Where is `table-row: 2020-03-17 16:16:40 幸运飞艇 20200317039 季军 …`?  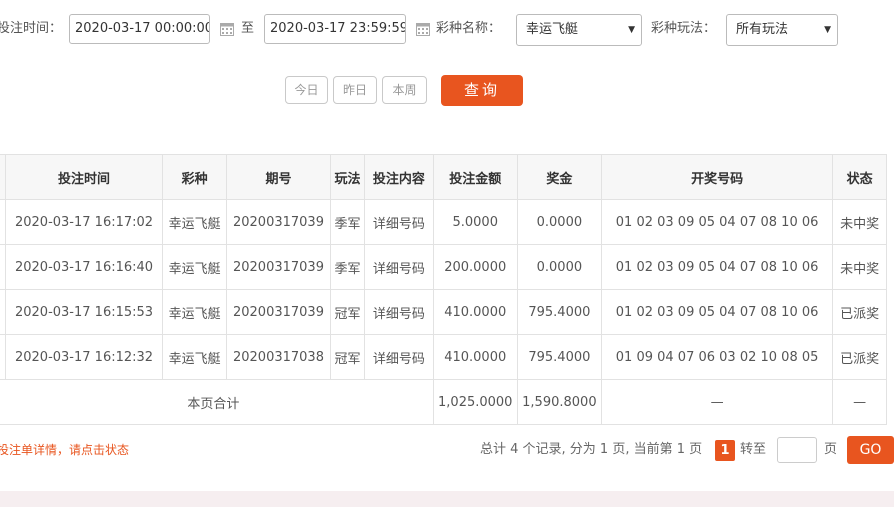 table-row: 2020-03-17 16:16:40 幸运飞艇 20200317039 季军 … is located at coordinates (443, 267).